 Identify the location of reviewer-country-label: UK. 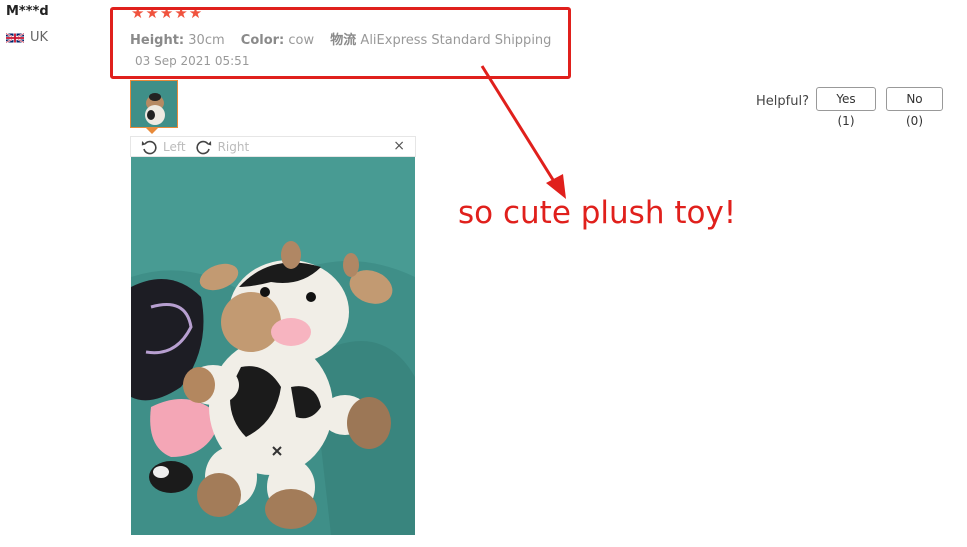
(39, 37).